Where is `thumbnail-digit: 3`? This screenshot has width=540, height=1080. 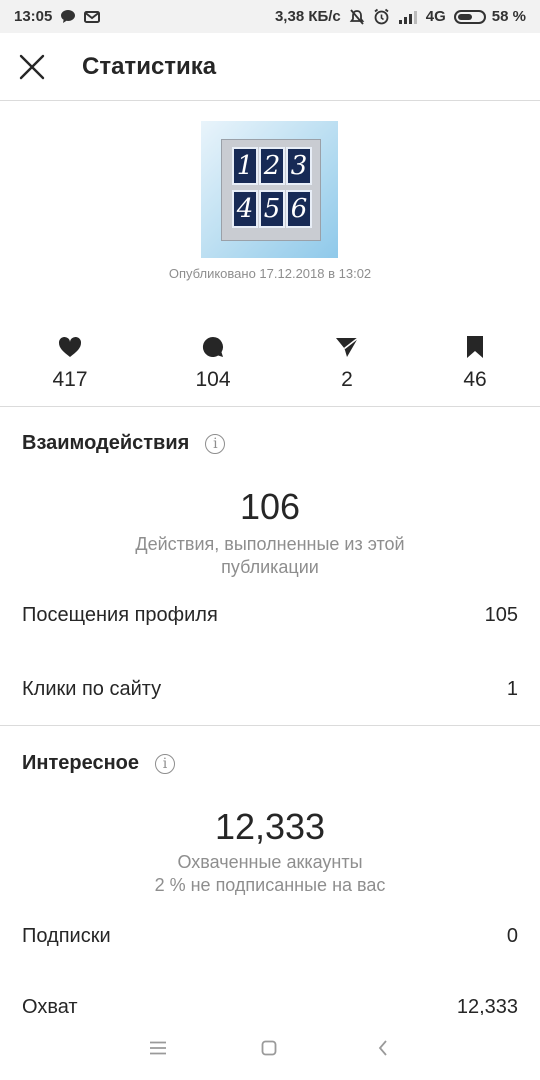
thumbnail-digit: 3 is located at coordinates (299, 166).